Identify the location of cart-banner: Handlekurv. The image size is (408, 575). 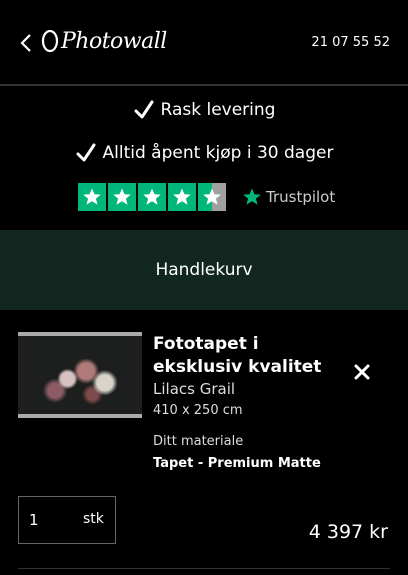
(204, 270).